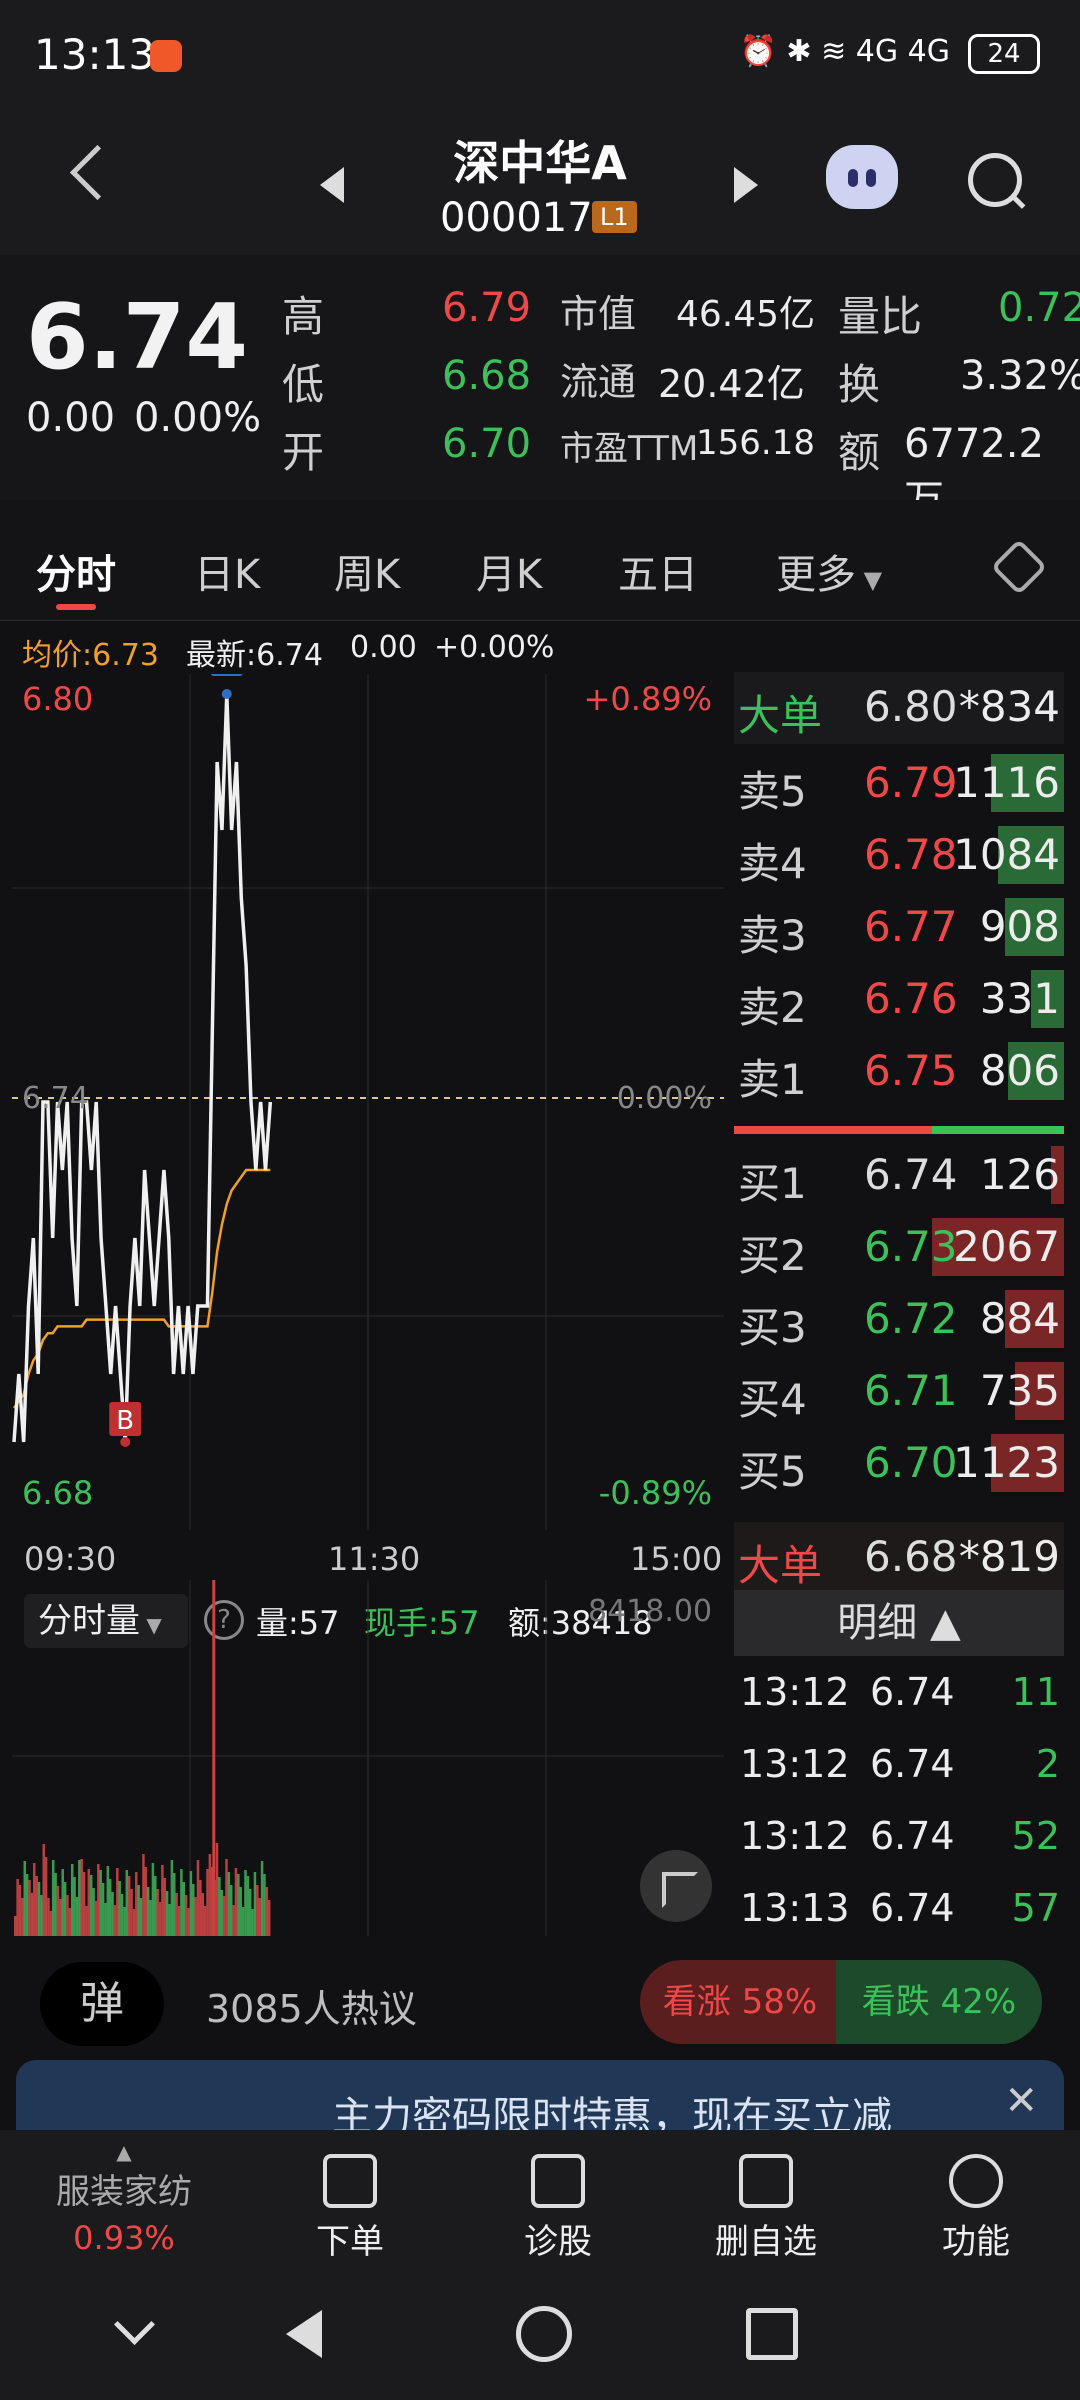 The image size is (1080, 2400). I want to click on ask-4-volume: 1084, so click(1006, 854).